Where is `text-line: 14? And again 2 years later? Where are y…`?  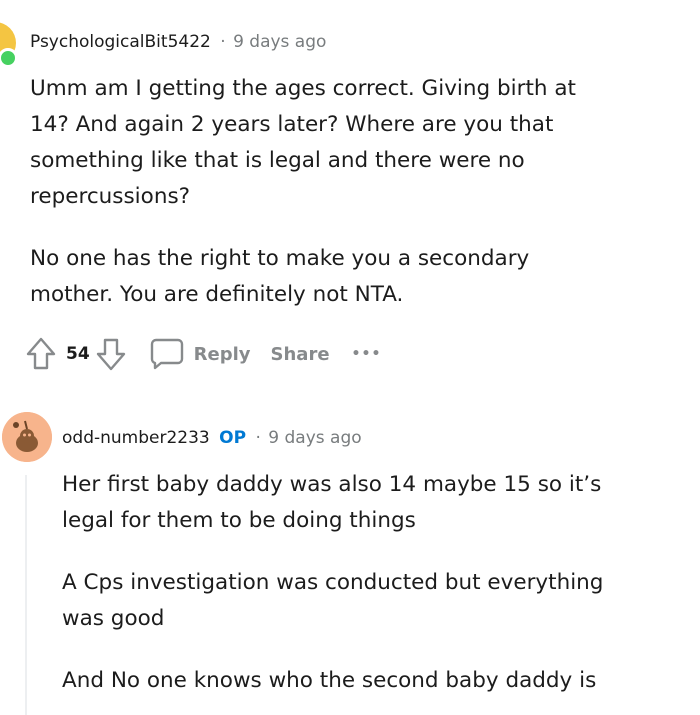
text-line: 14? And again 2 years later? Where are y… is located at coordinates (292, 124).